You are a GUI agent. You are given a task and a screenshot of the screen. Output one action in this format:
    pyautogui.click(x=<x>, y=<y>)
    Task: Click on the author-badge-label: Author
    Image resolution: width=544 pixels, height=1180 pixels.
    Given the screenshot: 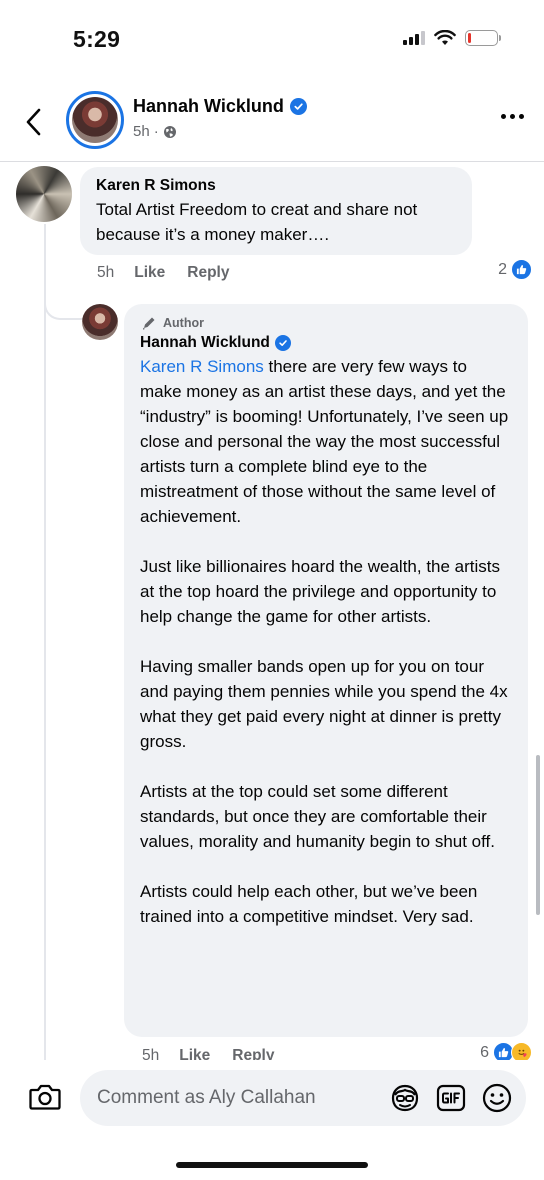 What is the action you would take?
    pyautogui.click(x=183, y=323)
    